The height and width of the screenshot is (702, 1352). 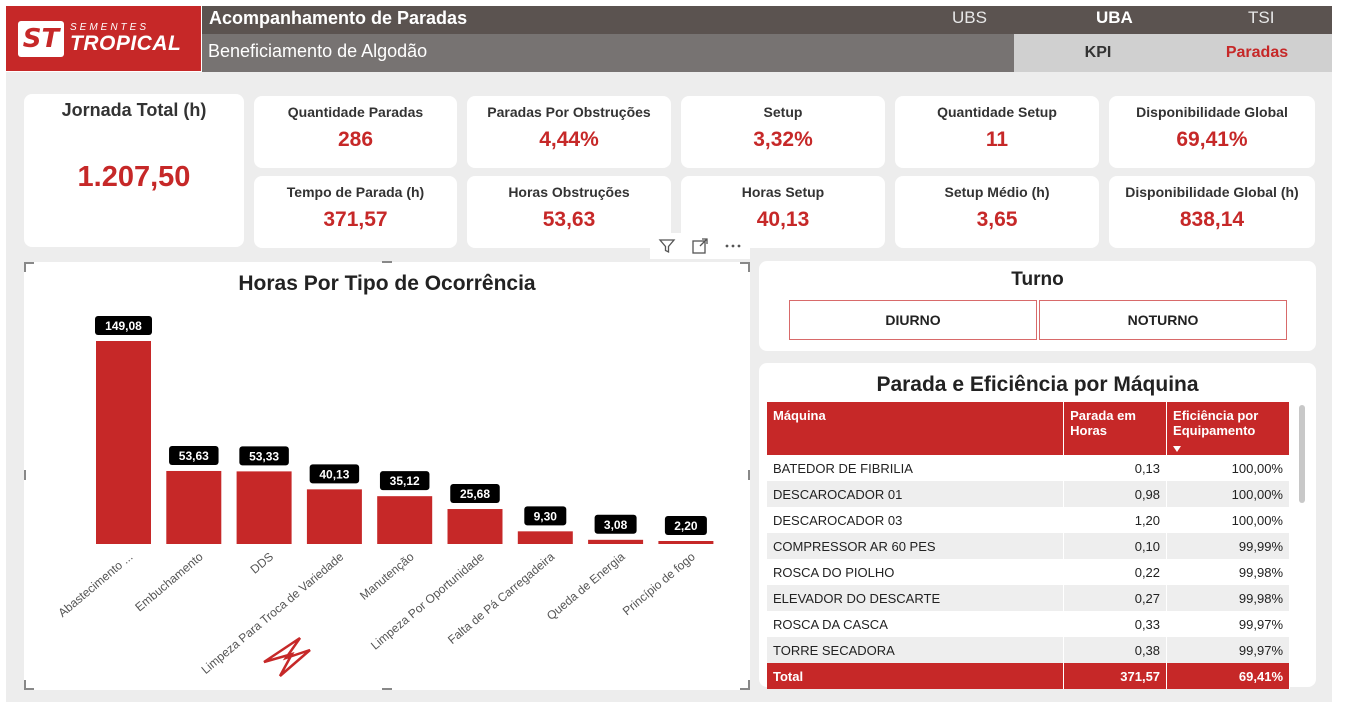 I want to click on page-subtitle: Beneficiamento de Algodão, so click(x=318, y=51).